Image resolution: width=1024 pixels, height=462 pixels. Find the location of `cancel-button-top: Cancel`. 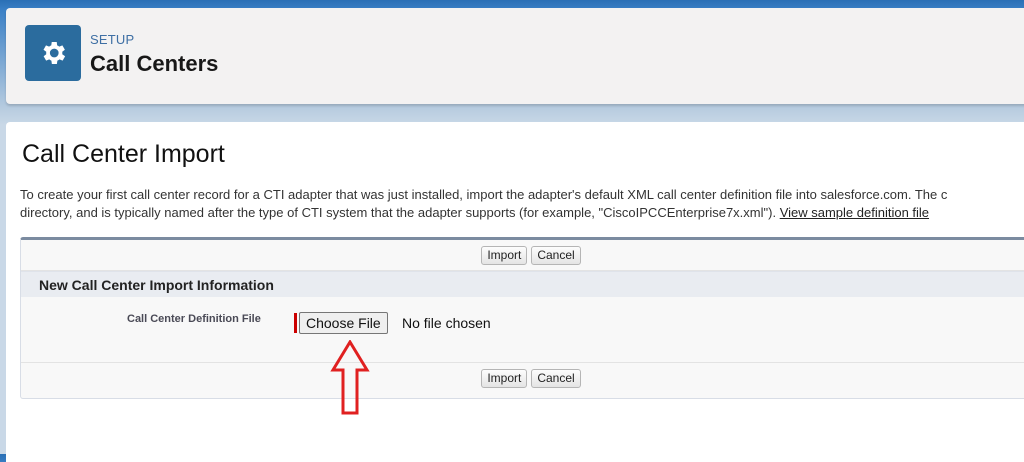

cancel-button-top: Cancel is located at coordinates (556, 255).